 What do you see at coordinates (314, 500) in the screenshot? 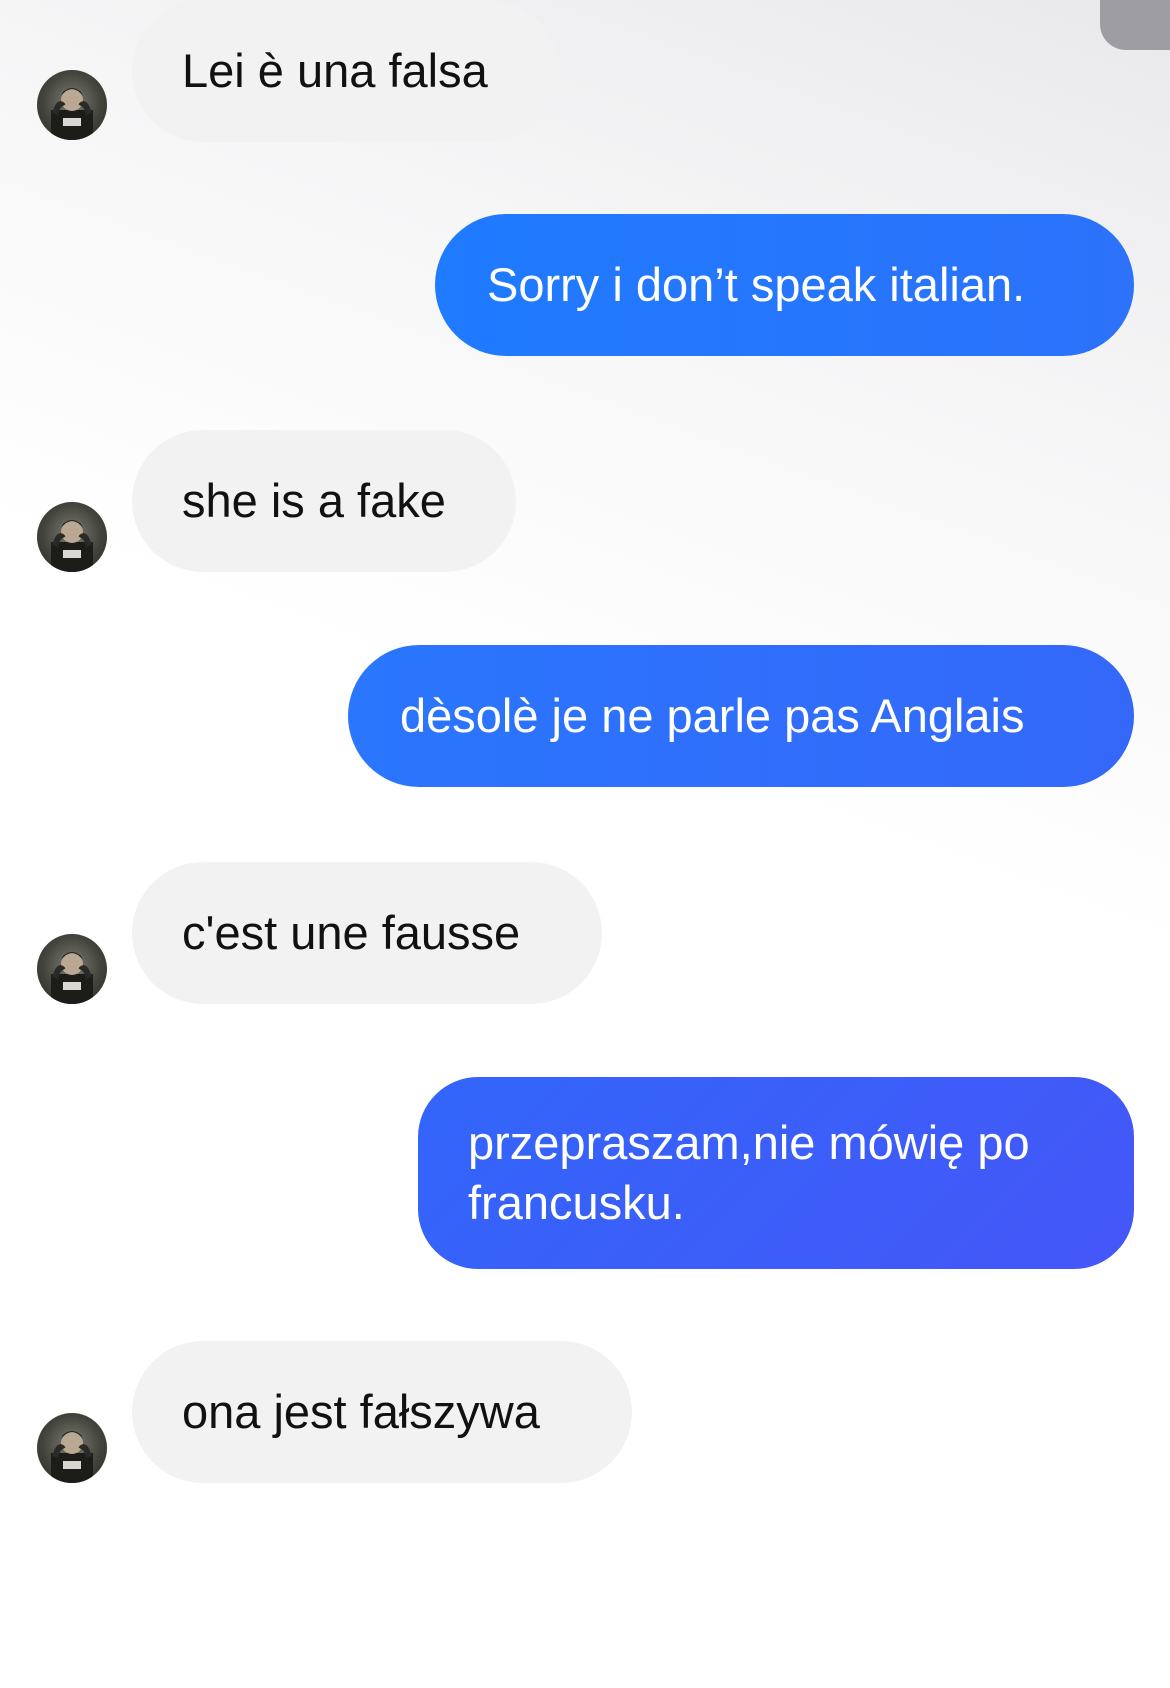
I see `message-text: she is a fake` at bounding box center [314, 500].